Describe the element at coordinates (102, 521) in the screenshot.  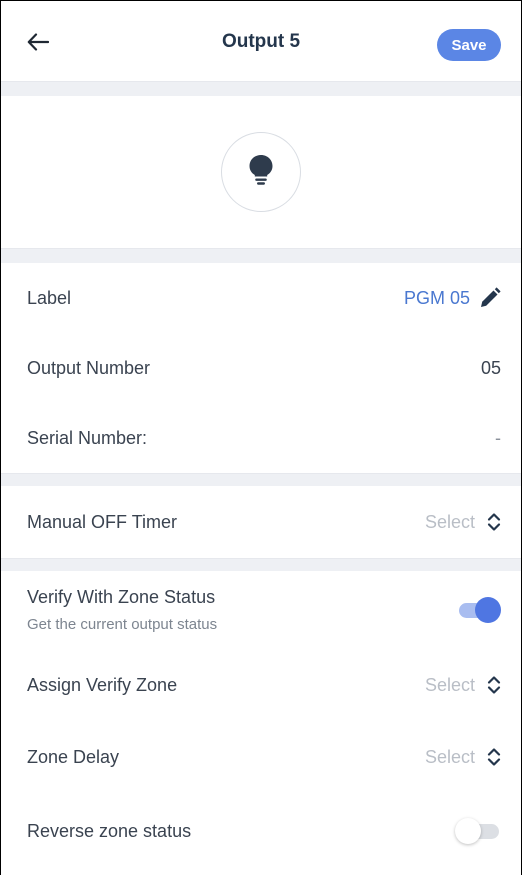
I see `manual-off-timer-label: Manual OFF Timer` at that location.